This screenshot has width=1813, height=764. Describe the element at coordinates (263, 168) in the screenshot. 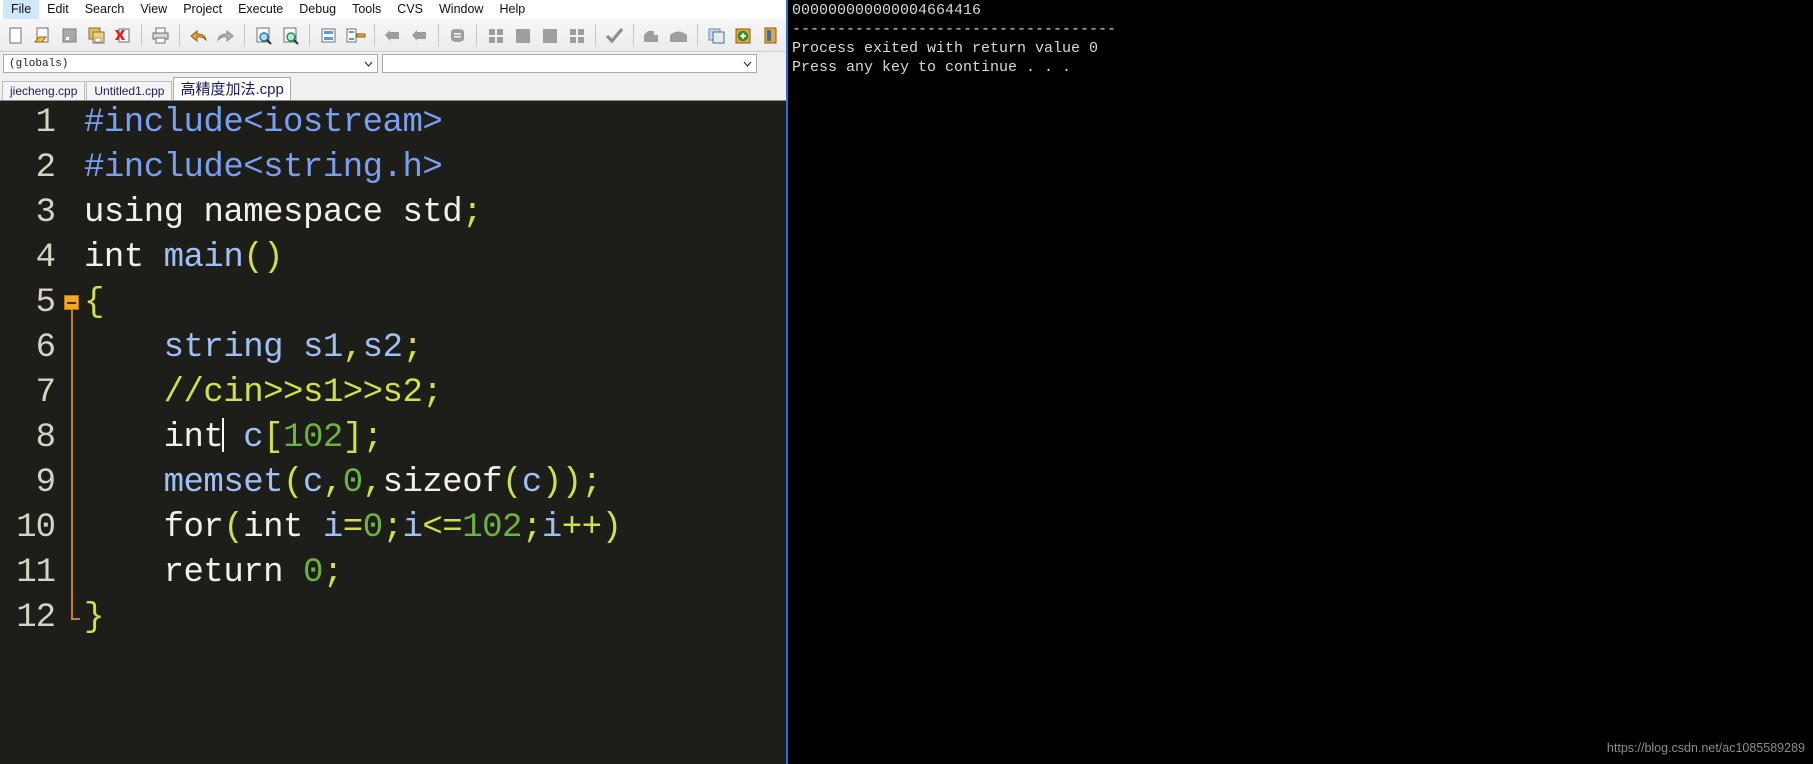

I see `code-line-text: #include<string.h>` at that location.